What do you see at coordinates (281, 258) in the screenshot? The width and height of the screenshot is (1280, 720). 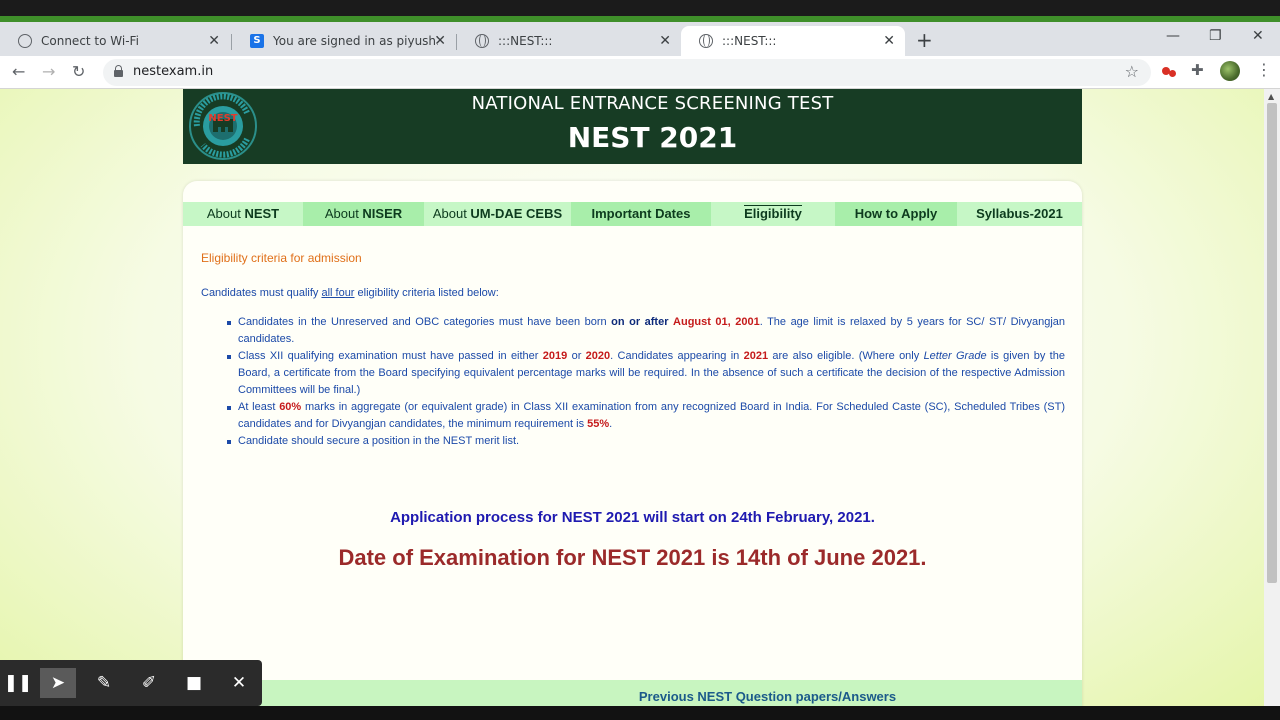 I see `eligibility-heading: Eligibility criteria for admission` at bounding box center [281, 258].